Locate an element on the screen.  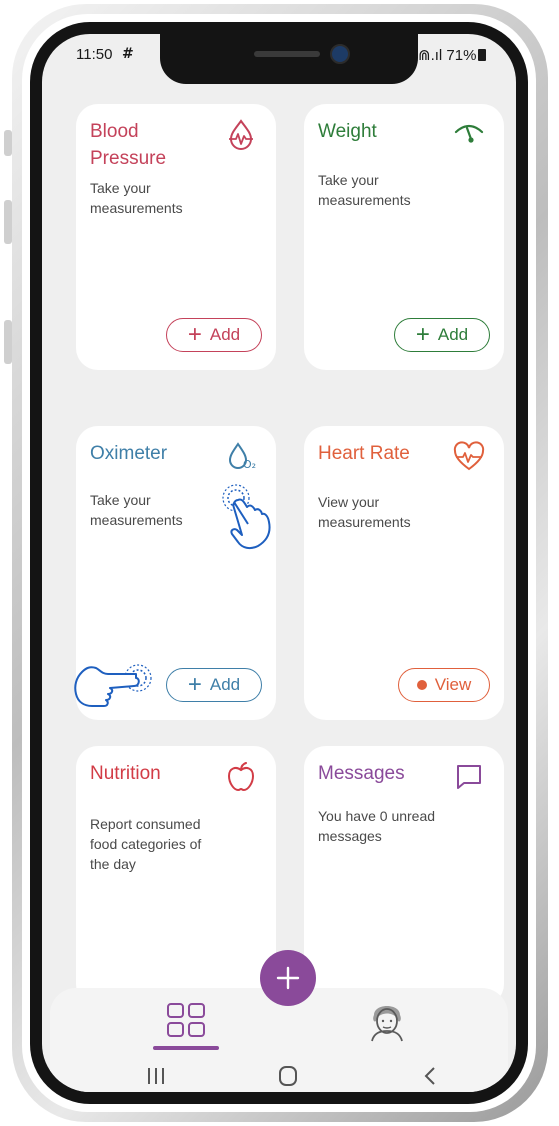
speaker-grille is located at coordinates (287, 54).